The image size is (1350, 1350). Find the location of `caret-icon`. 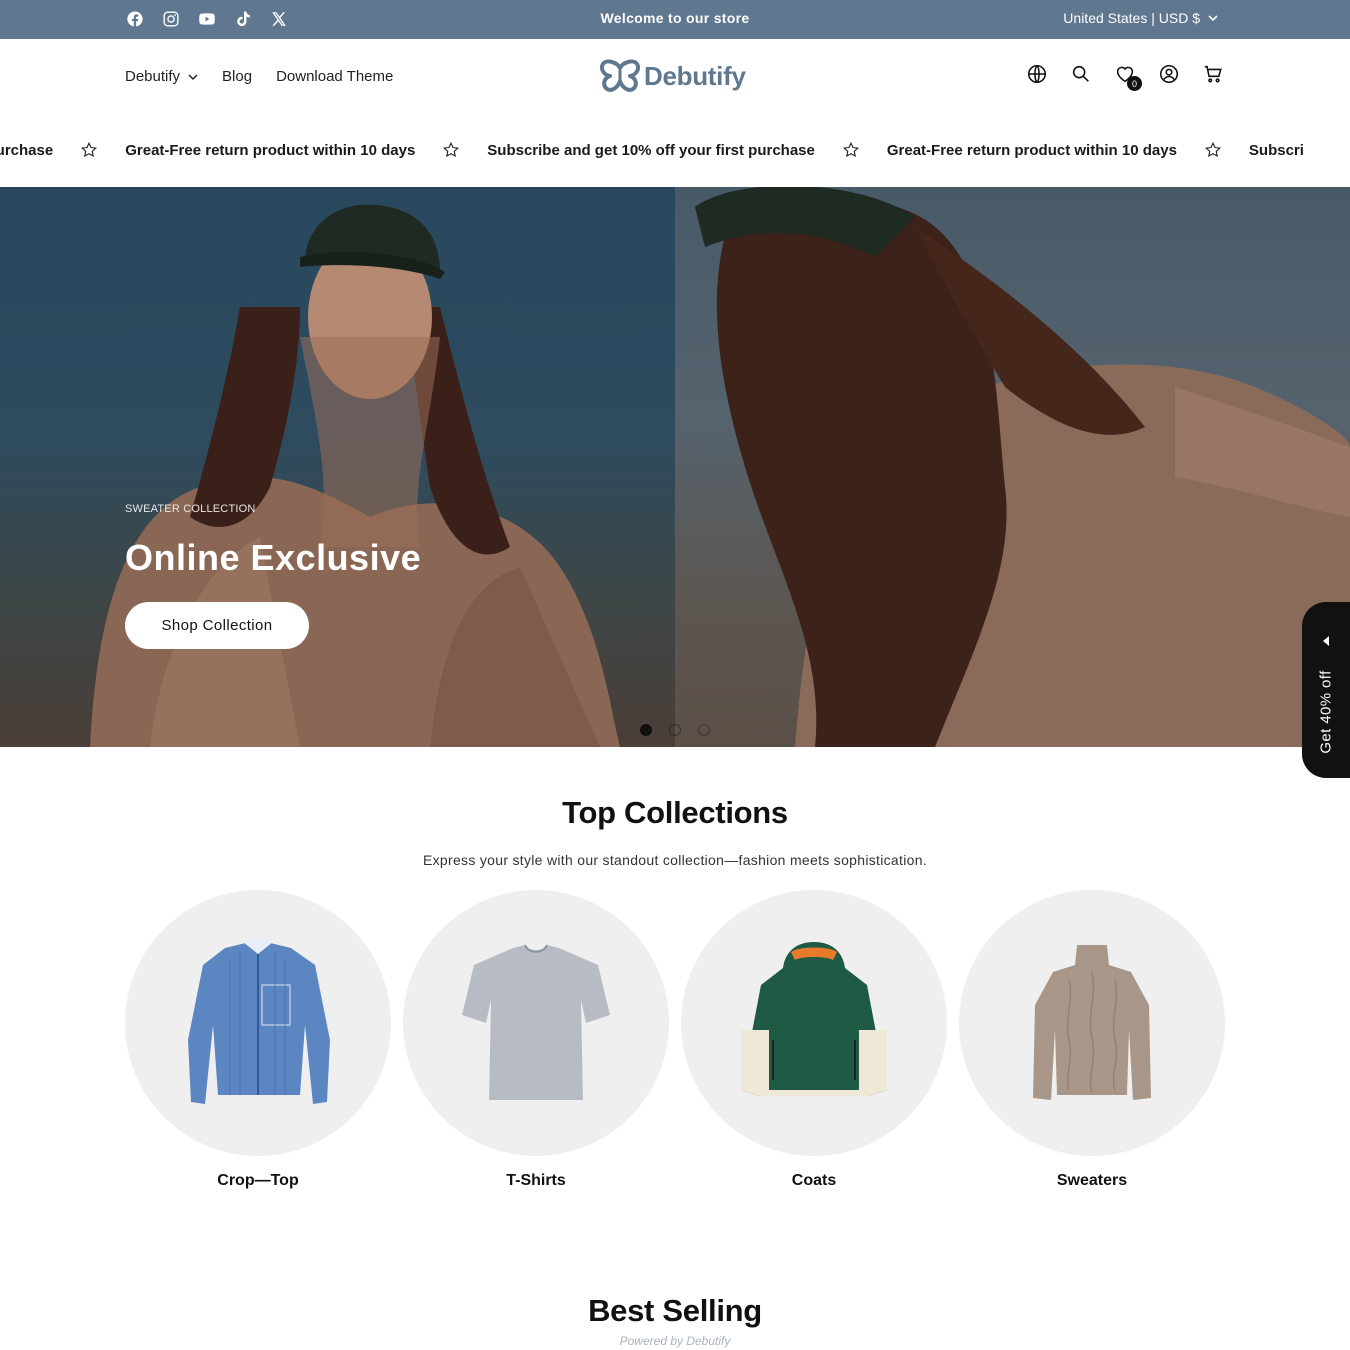

caret-icon is located at coordinates (1326, 641).